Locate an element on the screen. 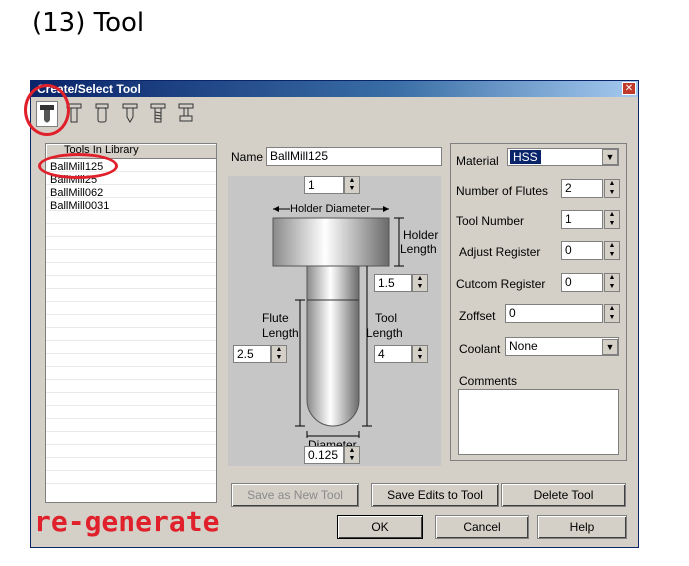 Image resolution: width=689 pixels, height=566 pixels. close-icon: ✕ is located at coordinates (629, 88).